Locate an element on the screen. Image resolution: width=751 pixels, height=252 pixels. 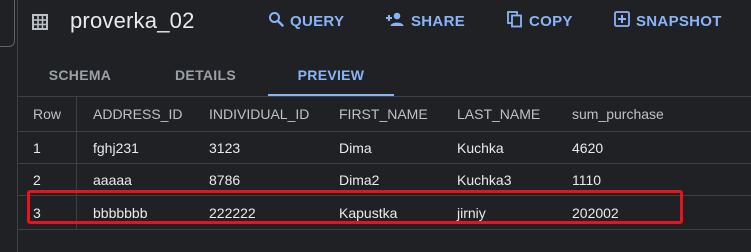
cell-last-name: jirniy is located at coordinates (471, 212).